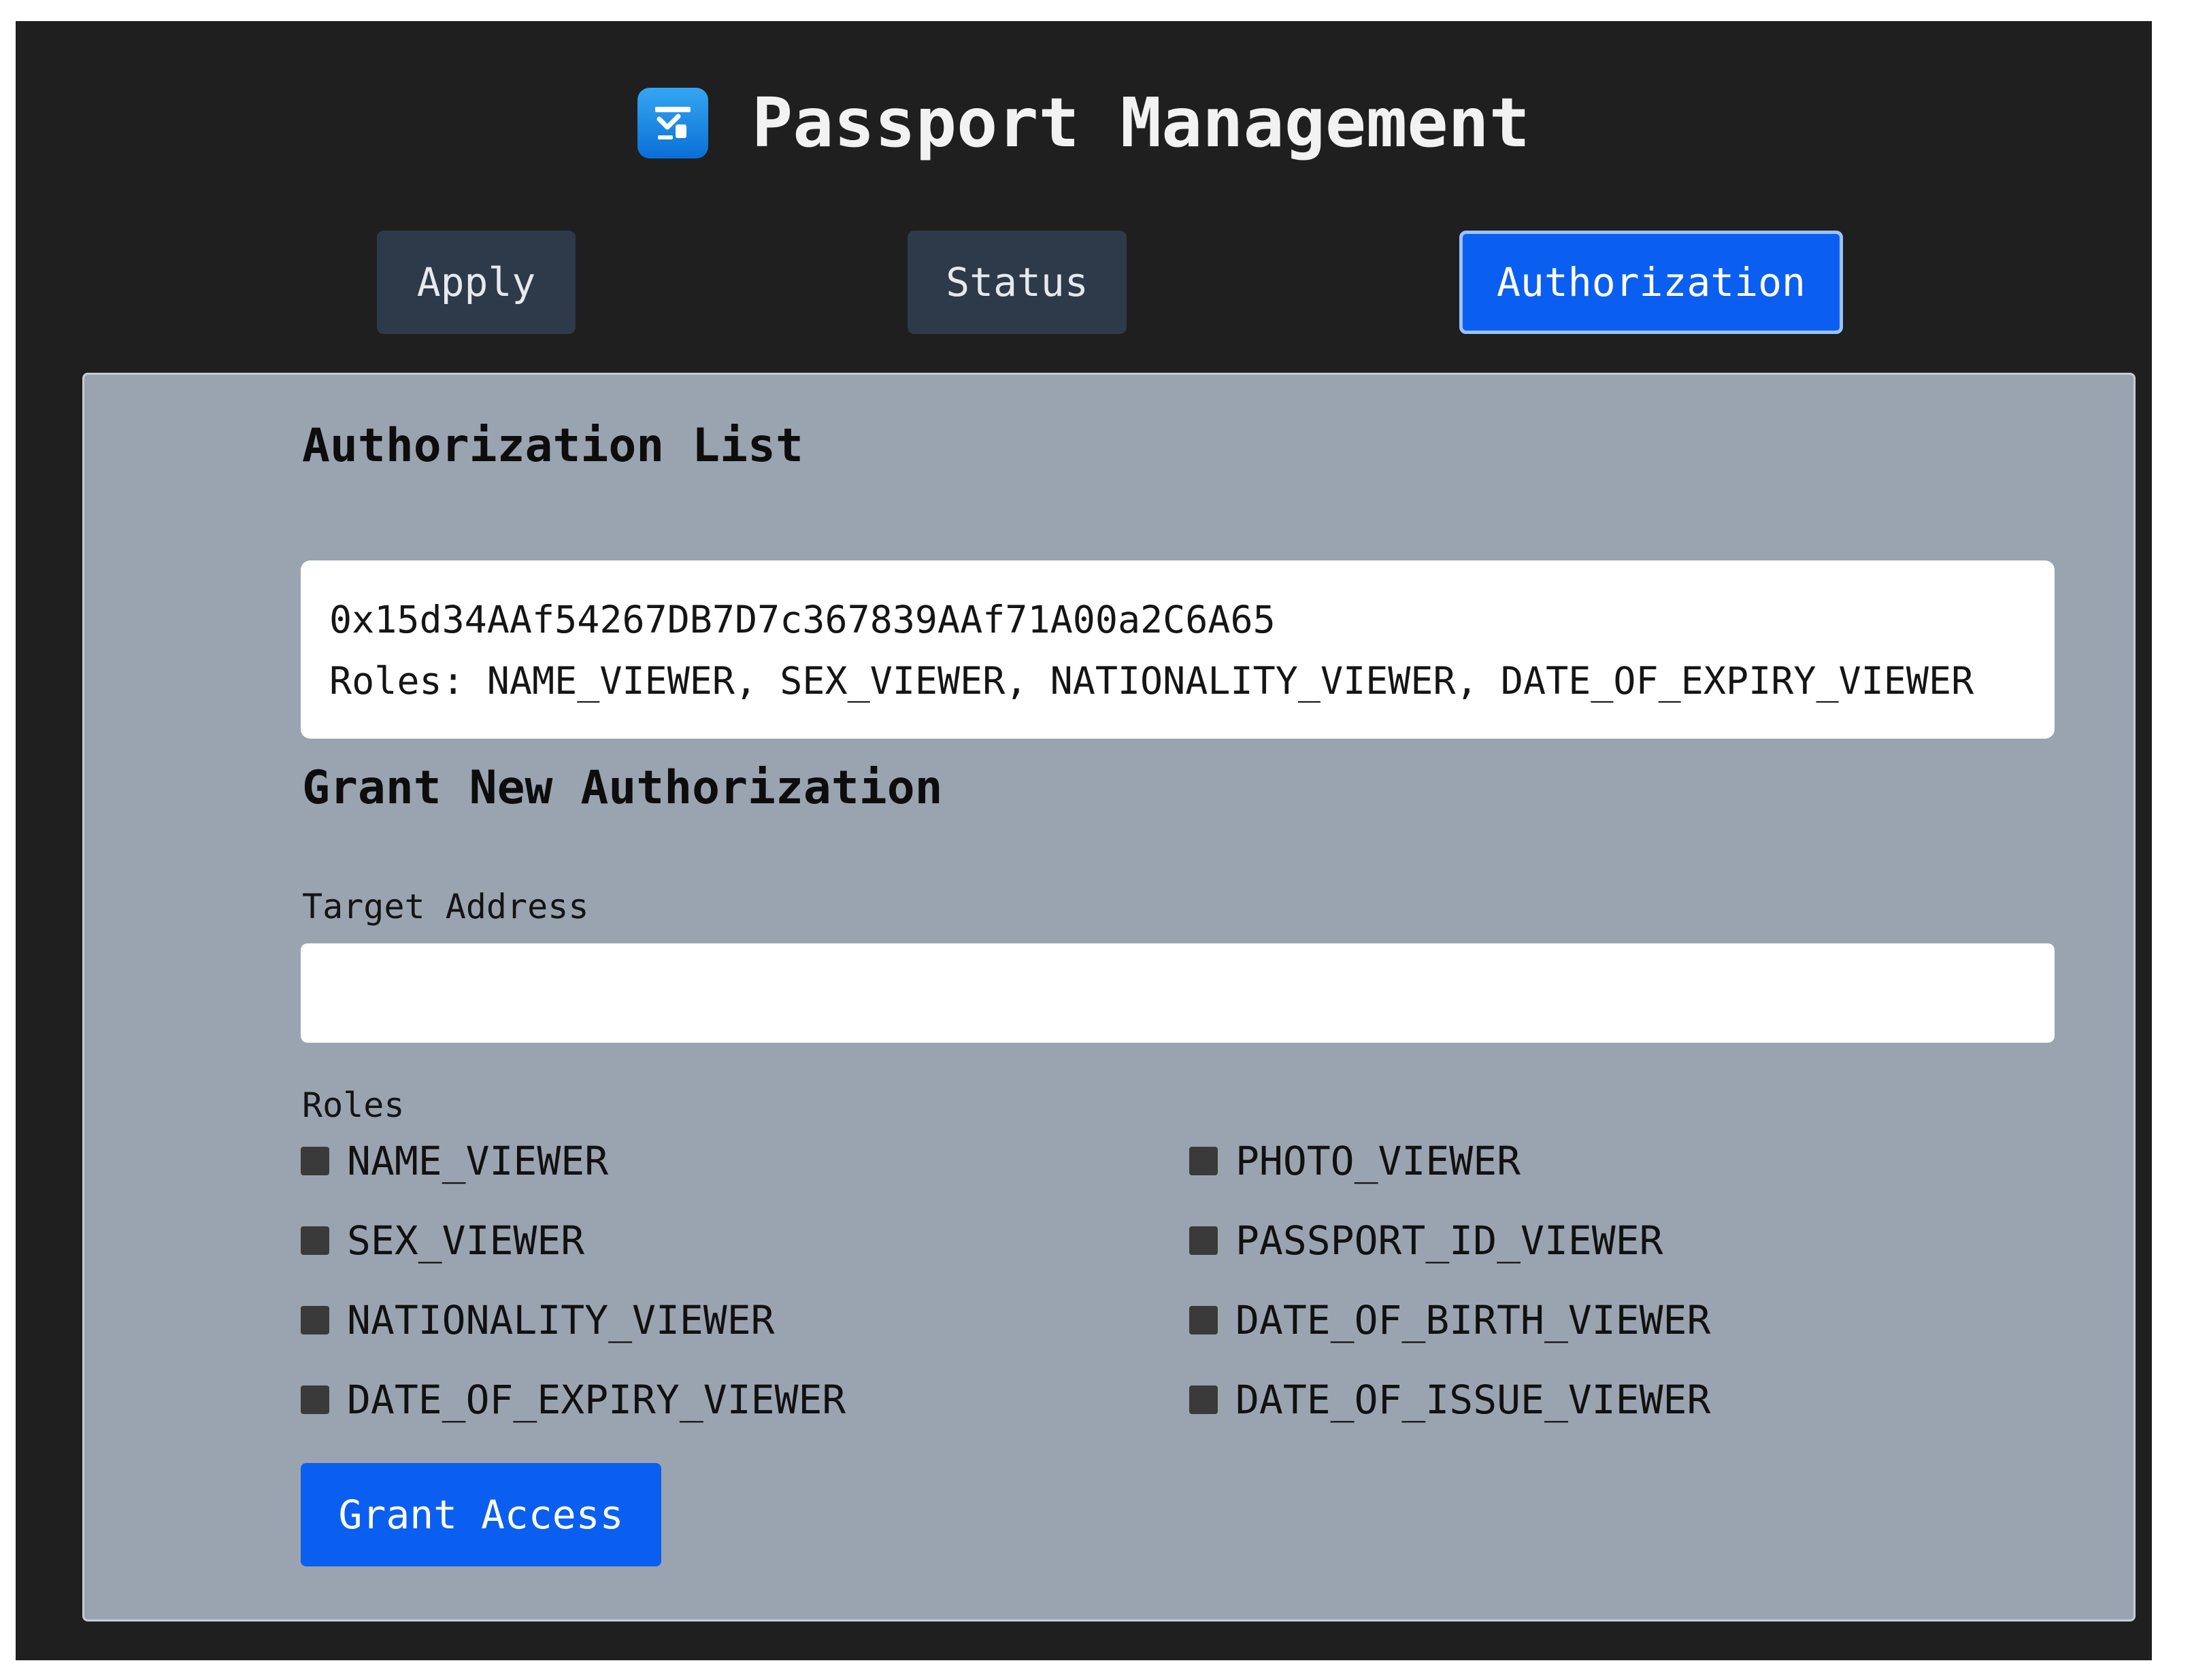  I want to click on app-title: Passport Management, so click(1141, 123).